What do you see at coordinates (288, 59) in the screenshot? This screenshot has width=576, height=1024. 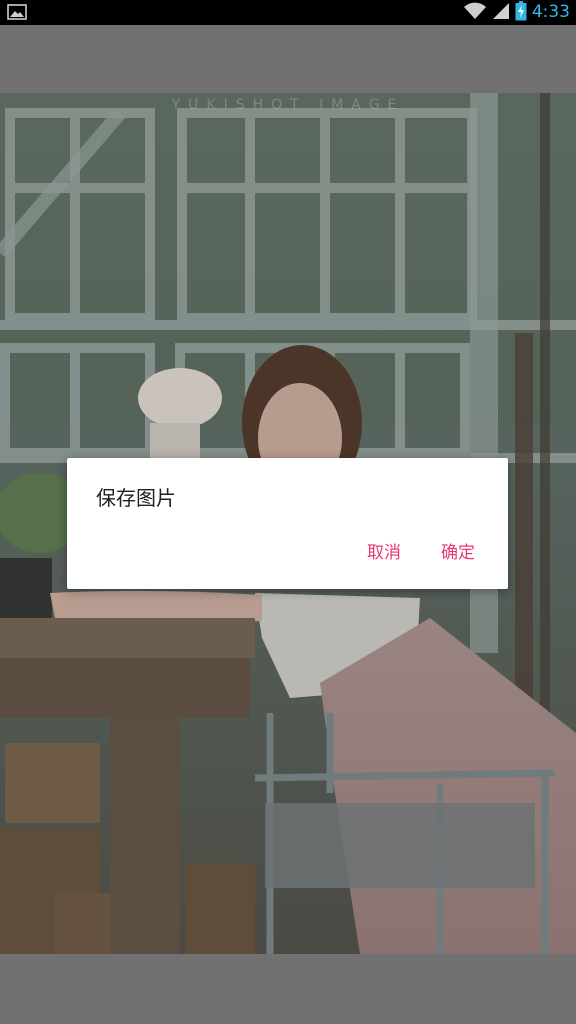 I see `app-header` at bounding box center [288, 59].